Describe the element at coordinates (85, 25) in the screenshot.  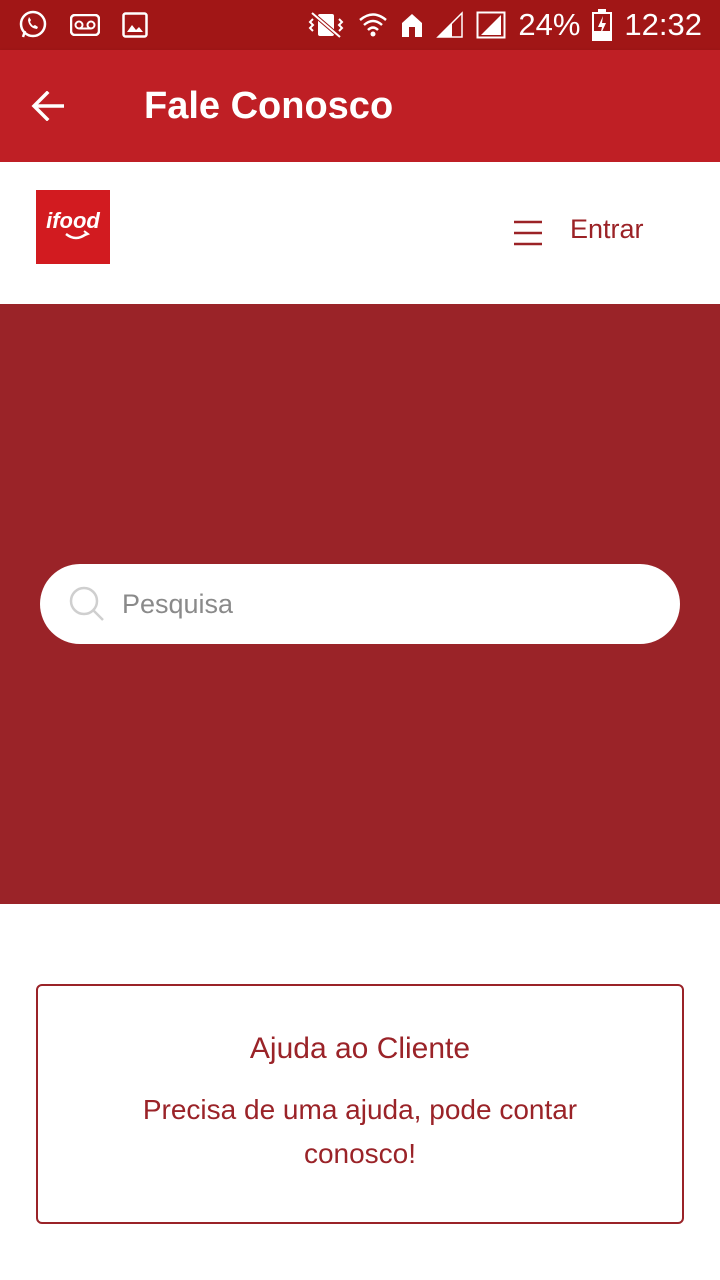
I see `voicemail-icon` at that location.